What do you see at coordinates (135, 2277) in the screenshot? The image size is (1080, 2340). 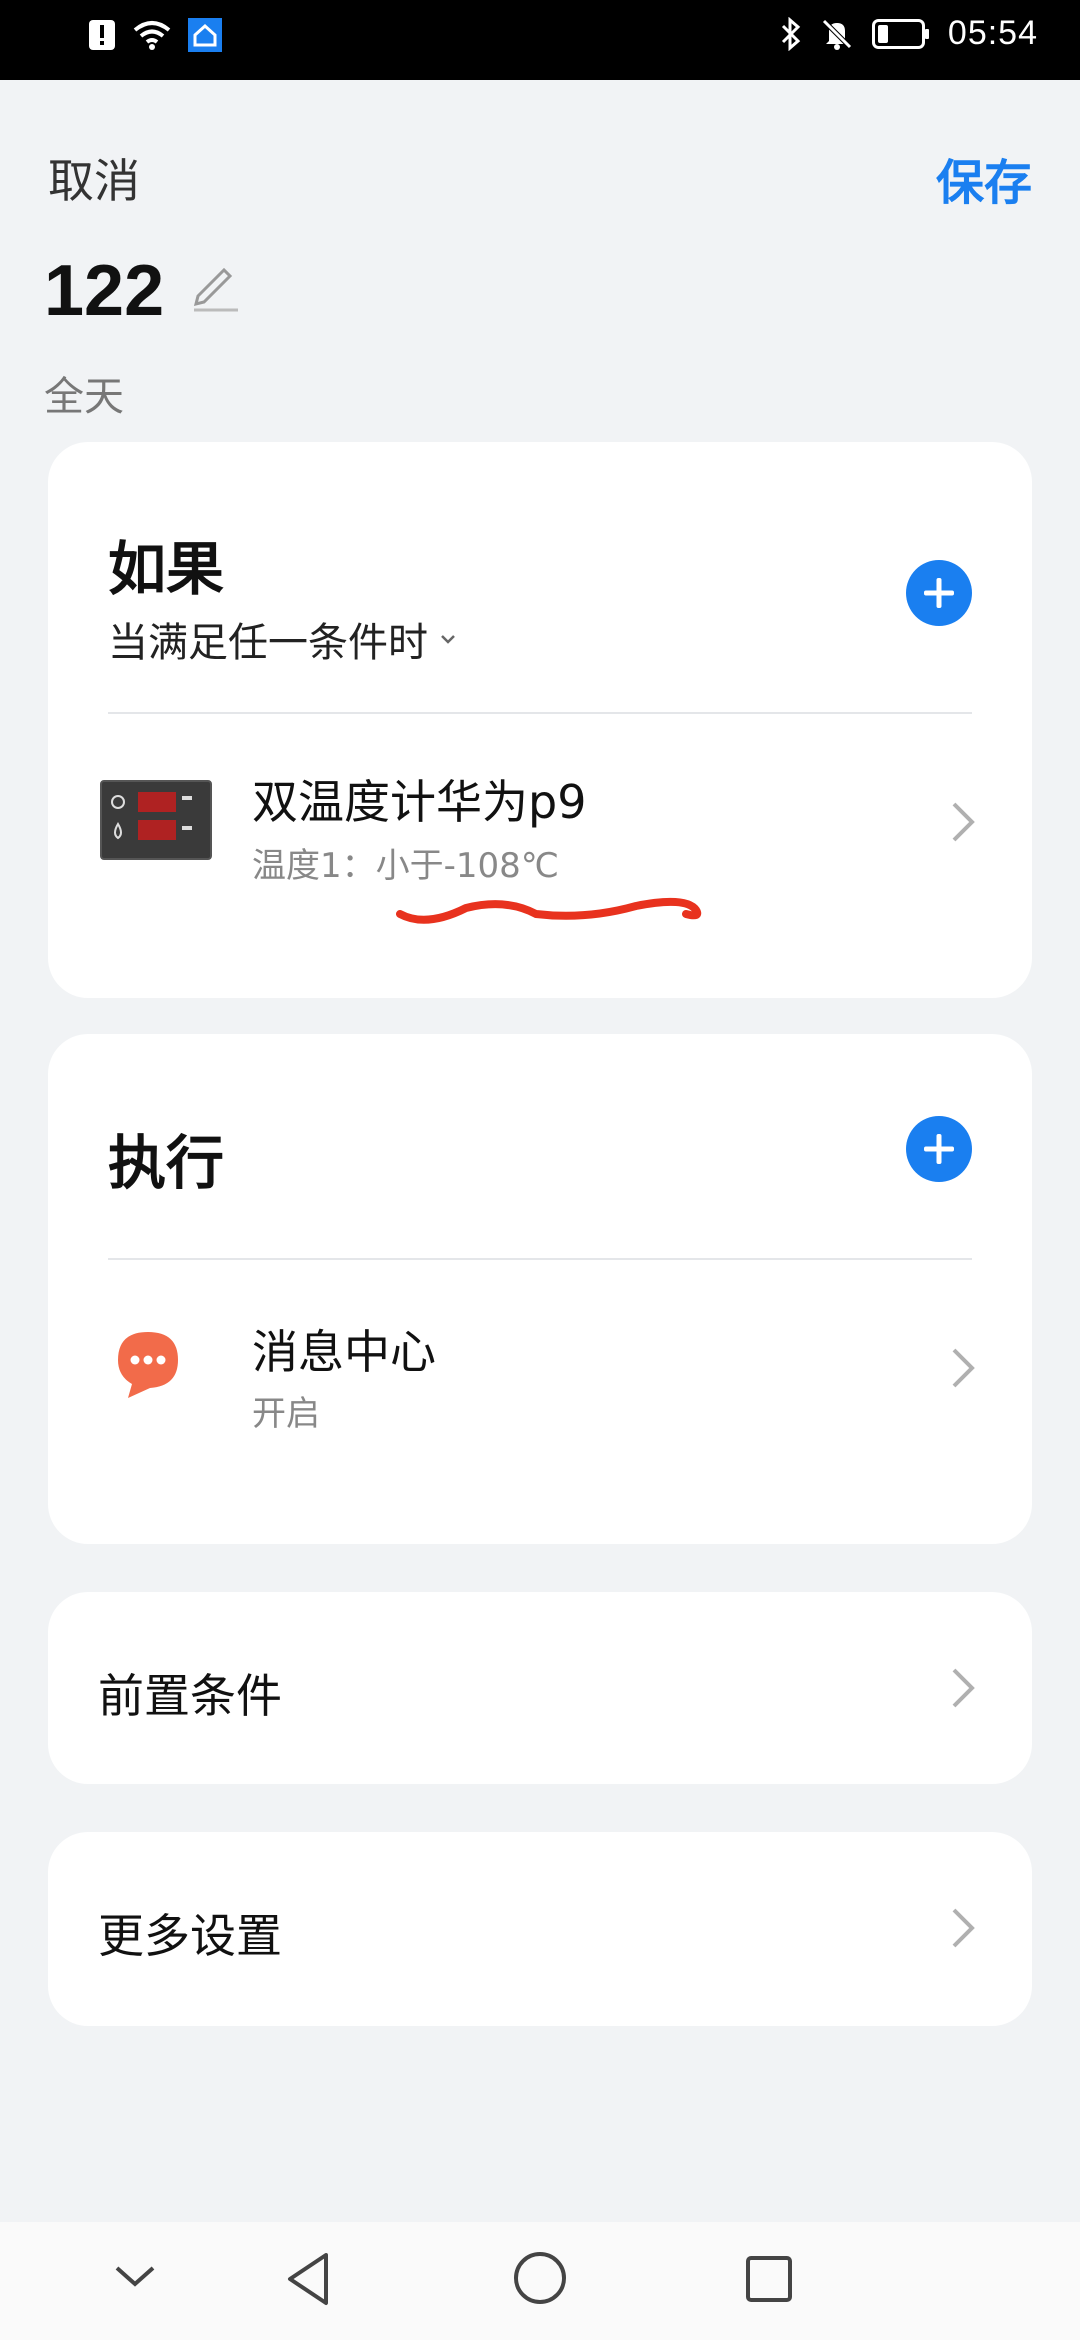 I see `hide-keyboard-chevron-icon` at bounding box center [135, 2277].